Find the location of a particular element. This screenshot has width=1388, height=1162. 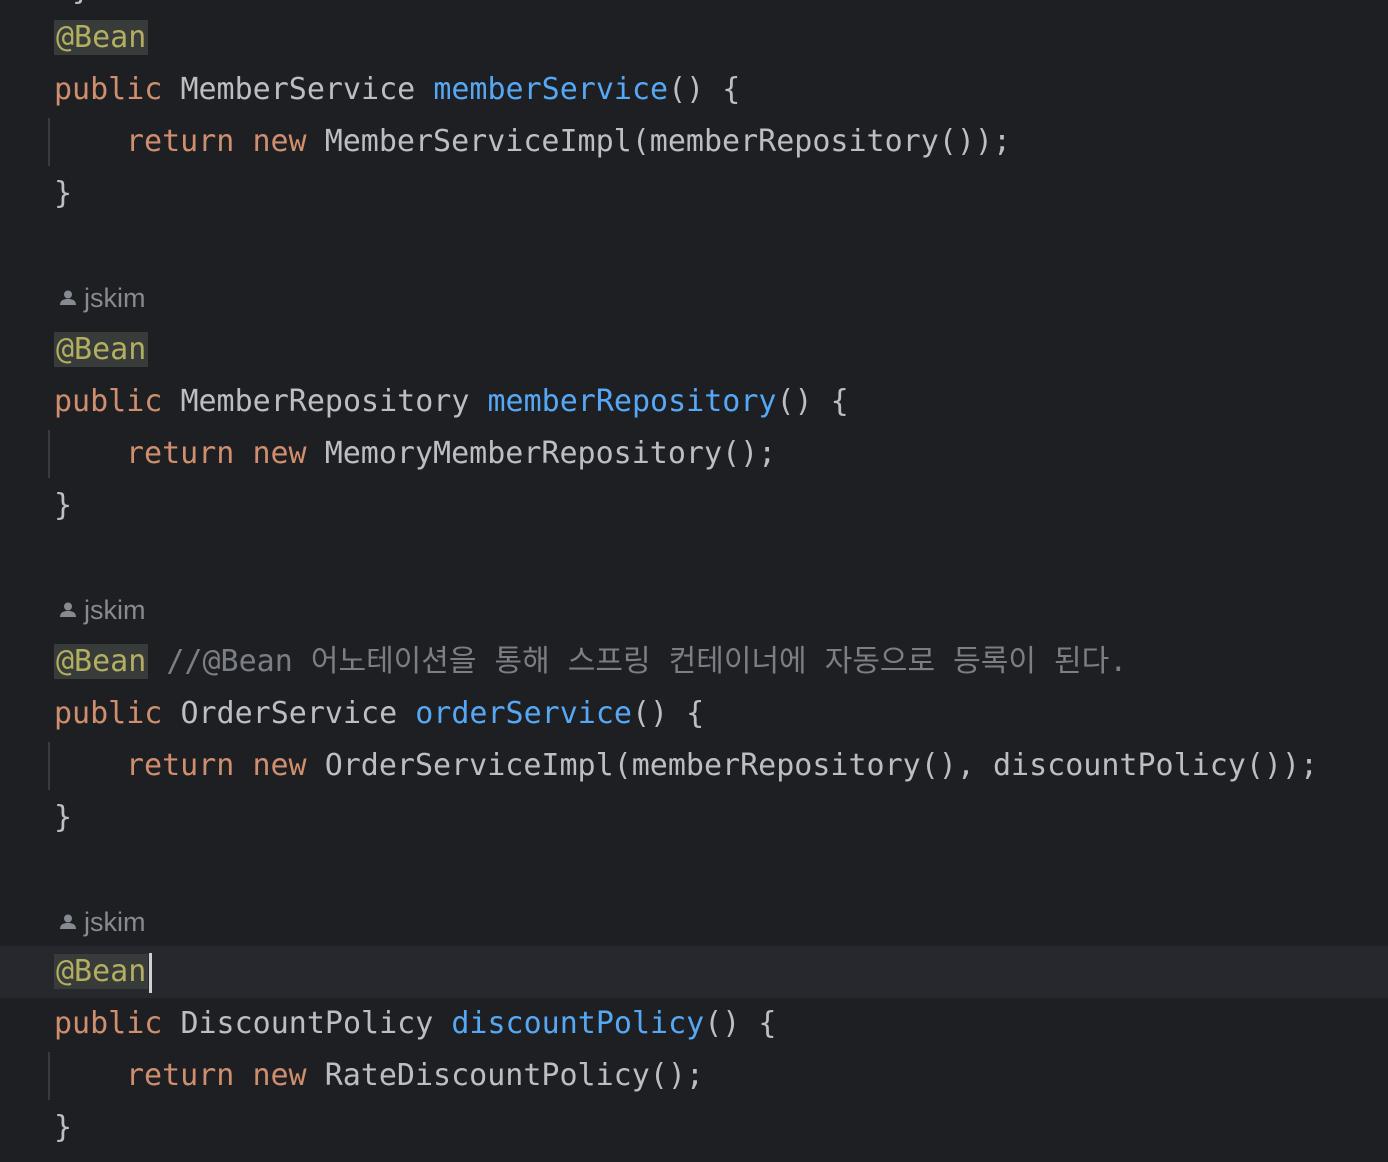

current-code-line: @Bean is located at coordinates (694, 972).